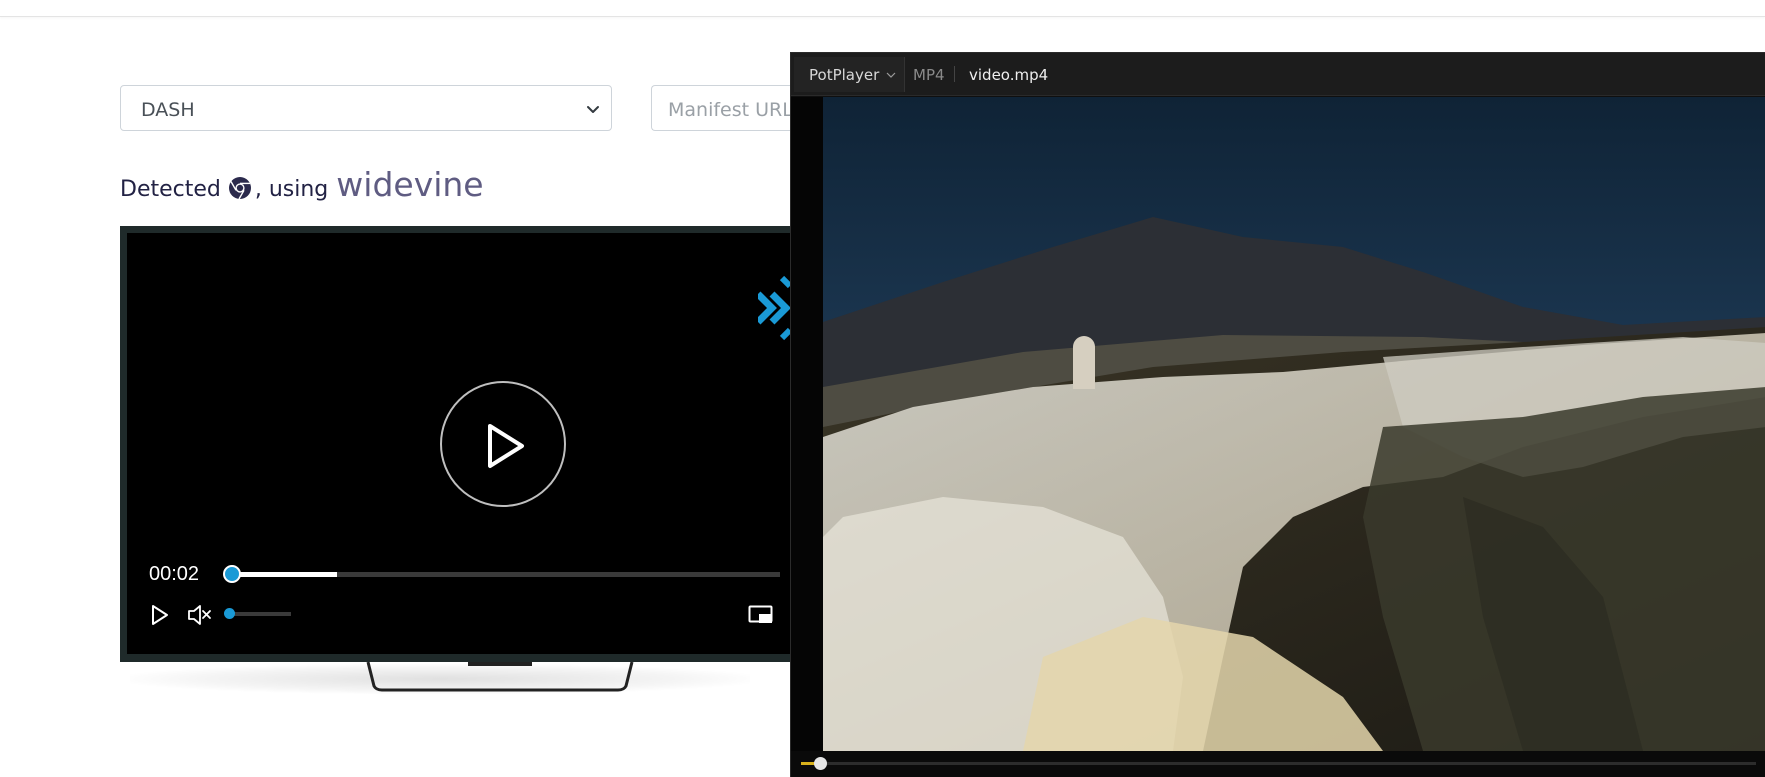 Image resolution: width=1765 pixels, height=777 pixels. I want to click on potplayer-filename: video.mp4, so click(1009, 75).